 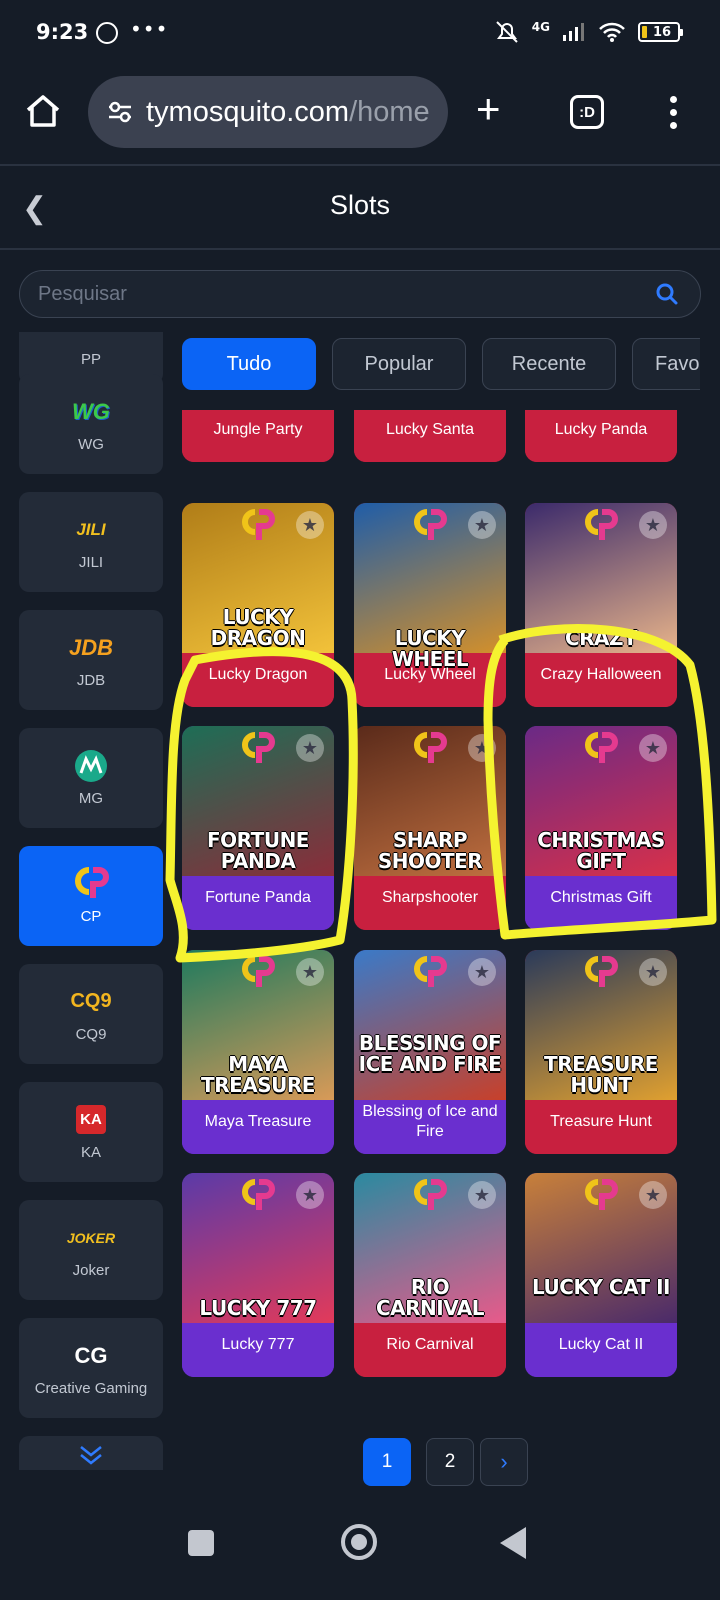 What do you see at coordinates (91, 1119) in the screenshot?
I see `ka-logo-text: KA` at bounding box center [91, 1119].